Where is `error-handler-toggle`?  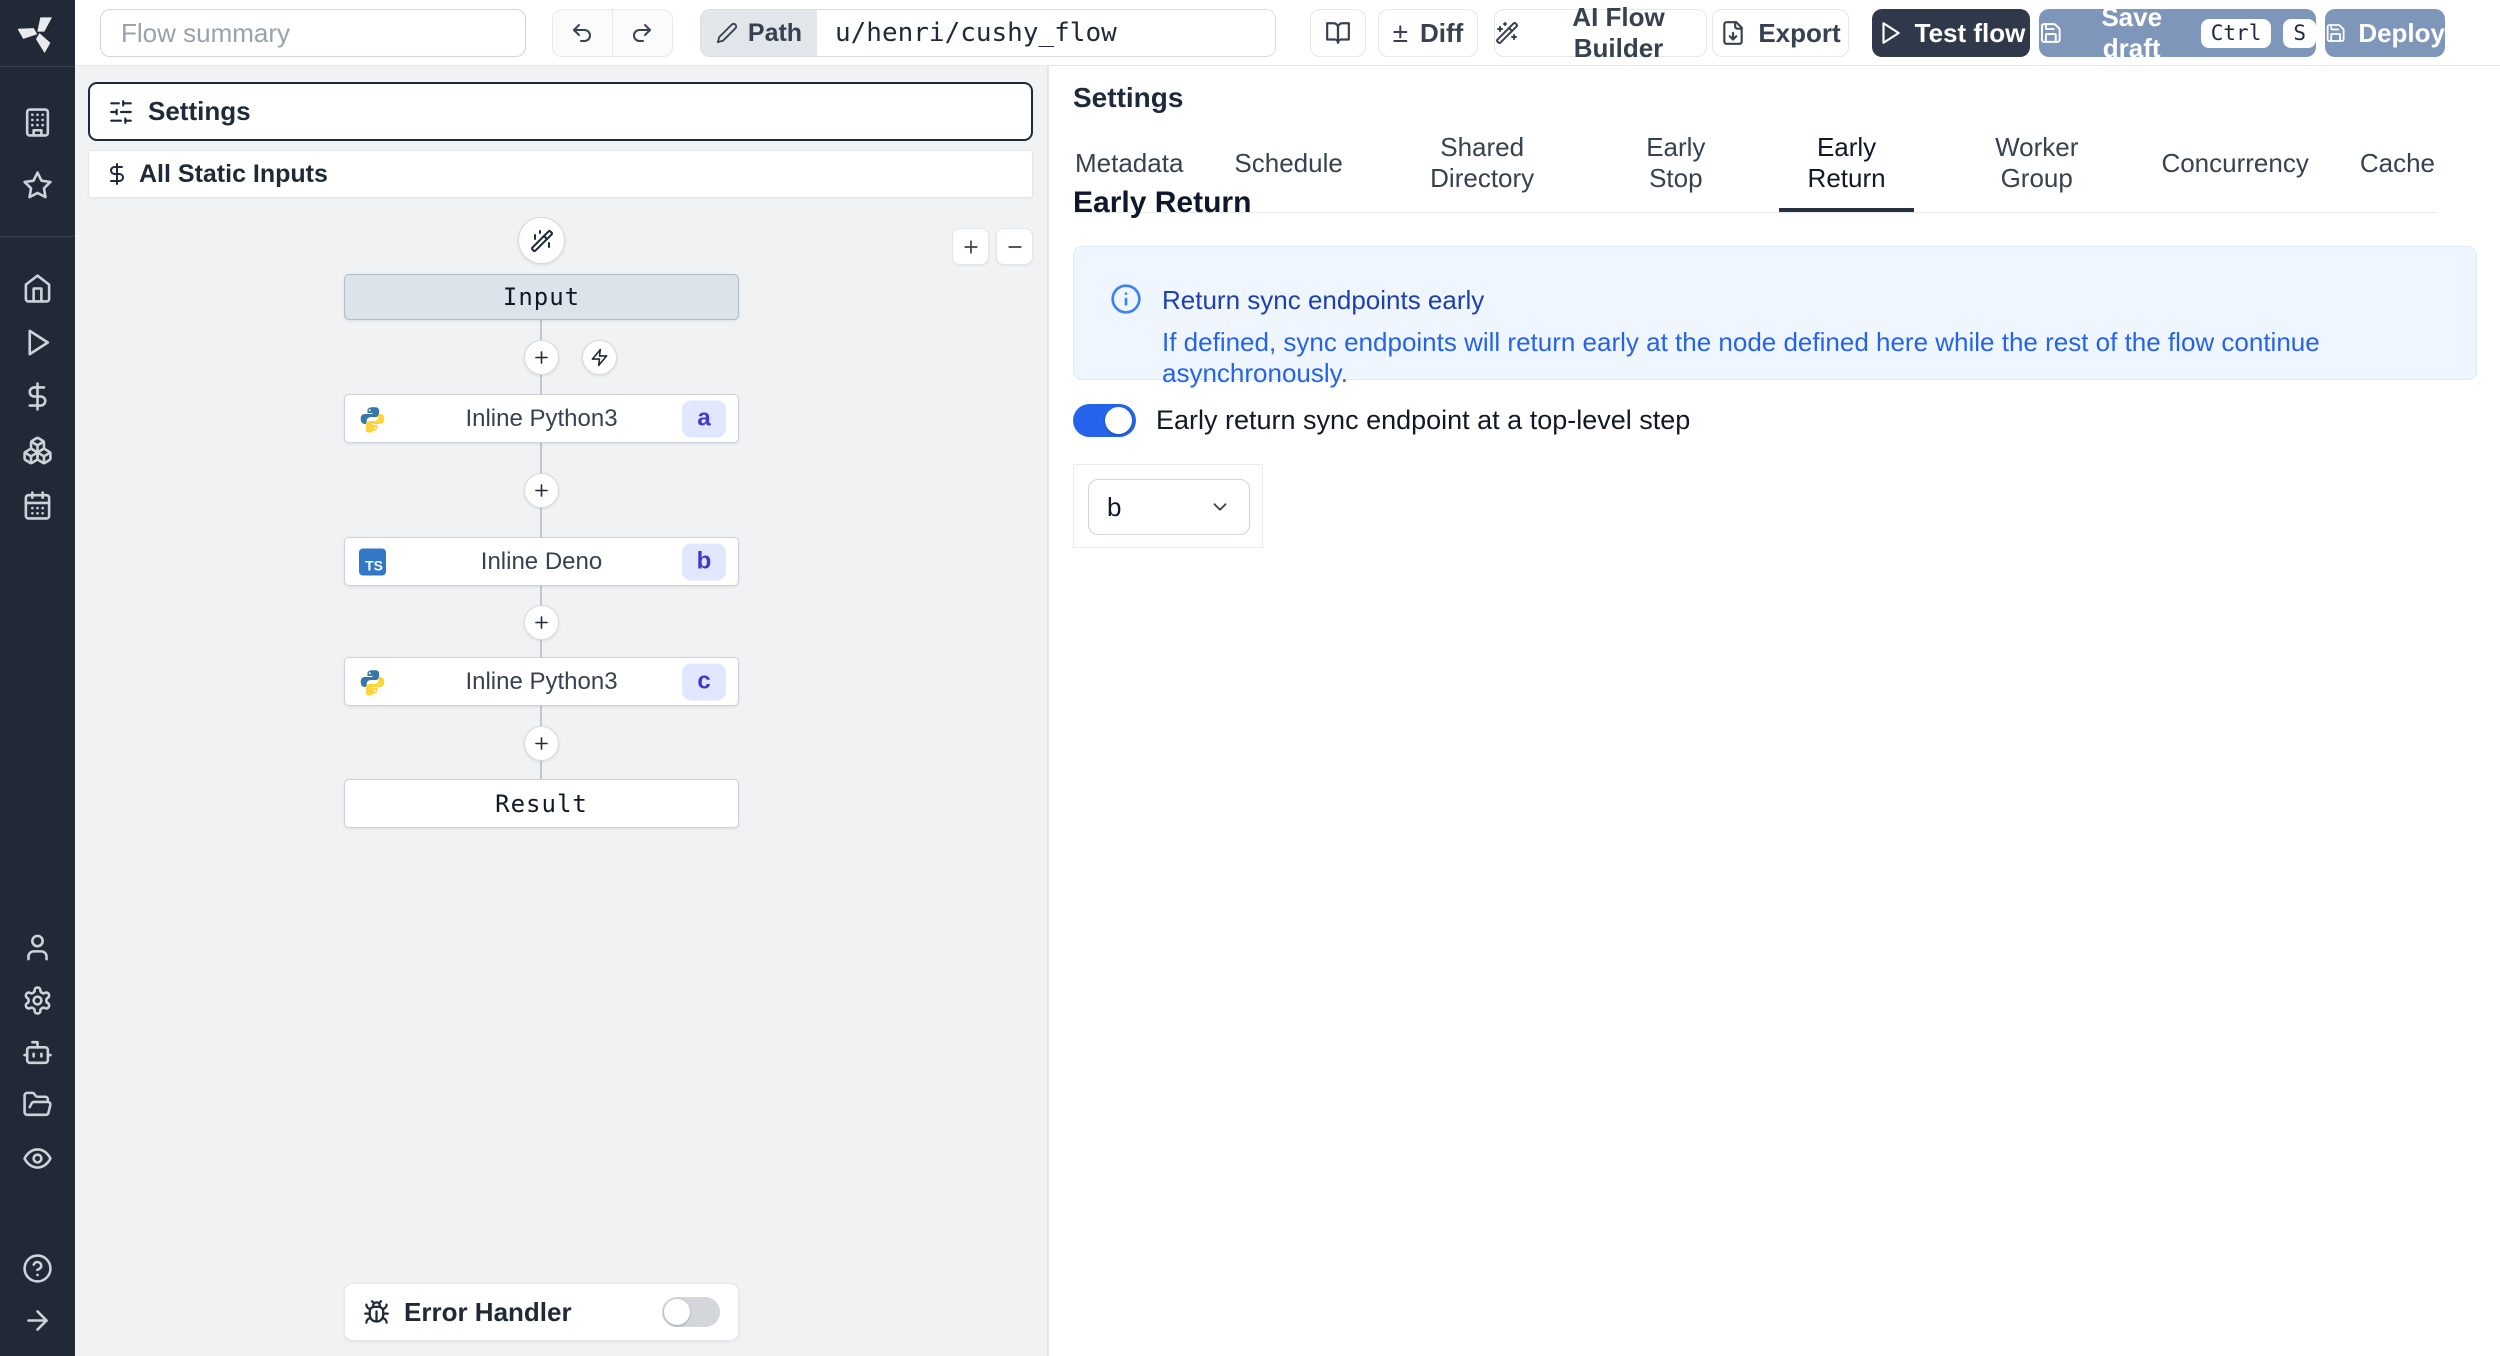
error-handler-toggle is located at coordinates (691, 1312).